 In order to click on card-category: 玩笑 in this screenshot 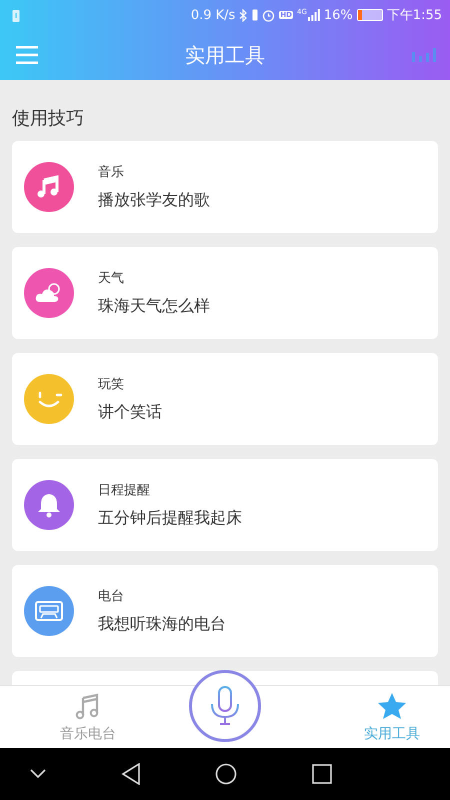, I will do `click(111, 384)`.